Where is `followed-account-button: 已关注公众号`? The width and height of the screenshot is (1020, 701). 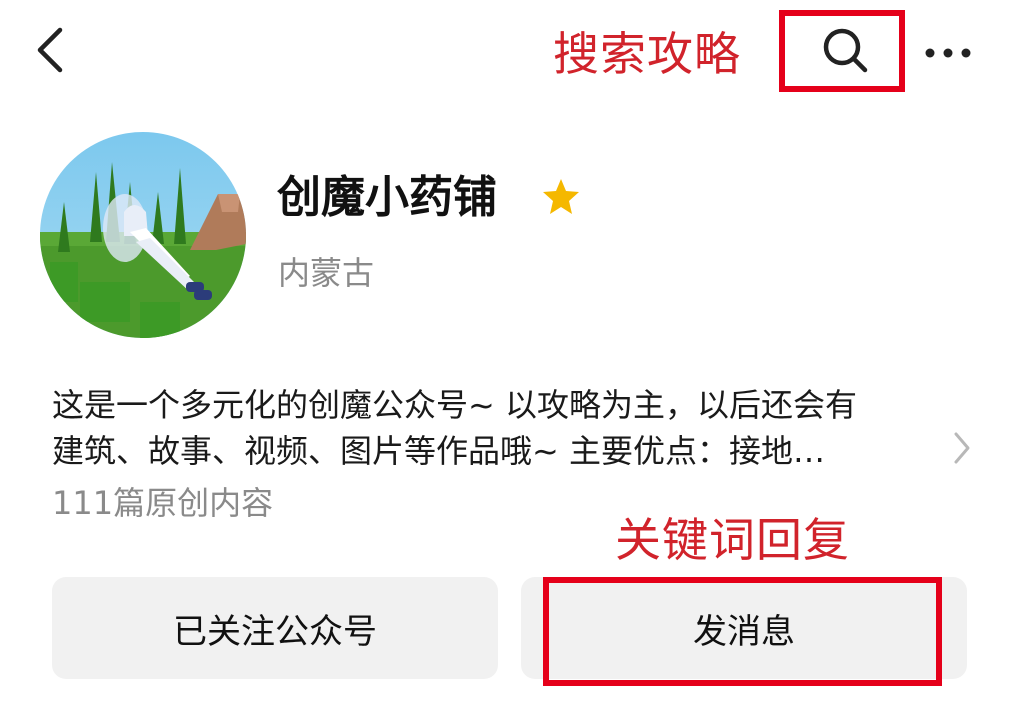
followed-account-button: 已关注公众号 is located at coordinates (275, 628).